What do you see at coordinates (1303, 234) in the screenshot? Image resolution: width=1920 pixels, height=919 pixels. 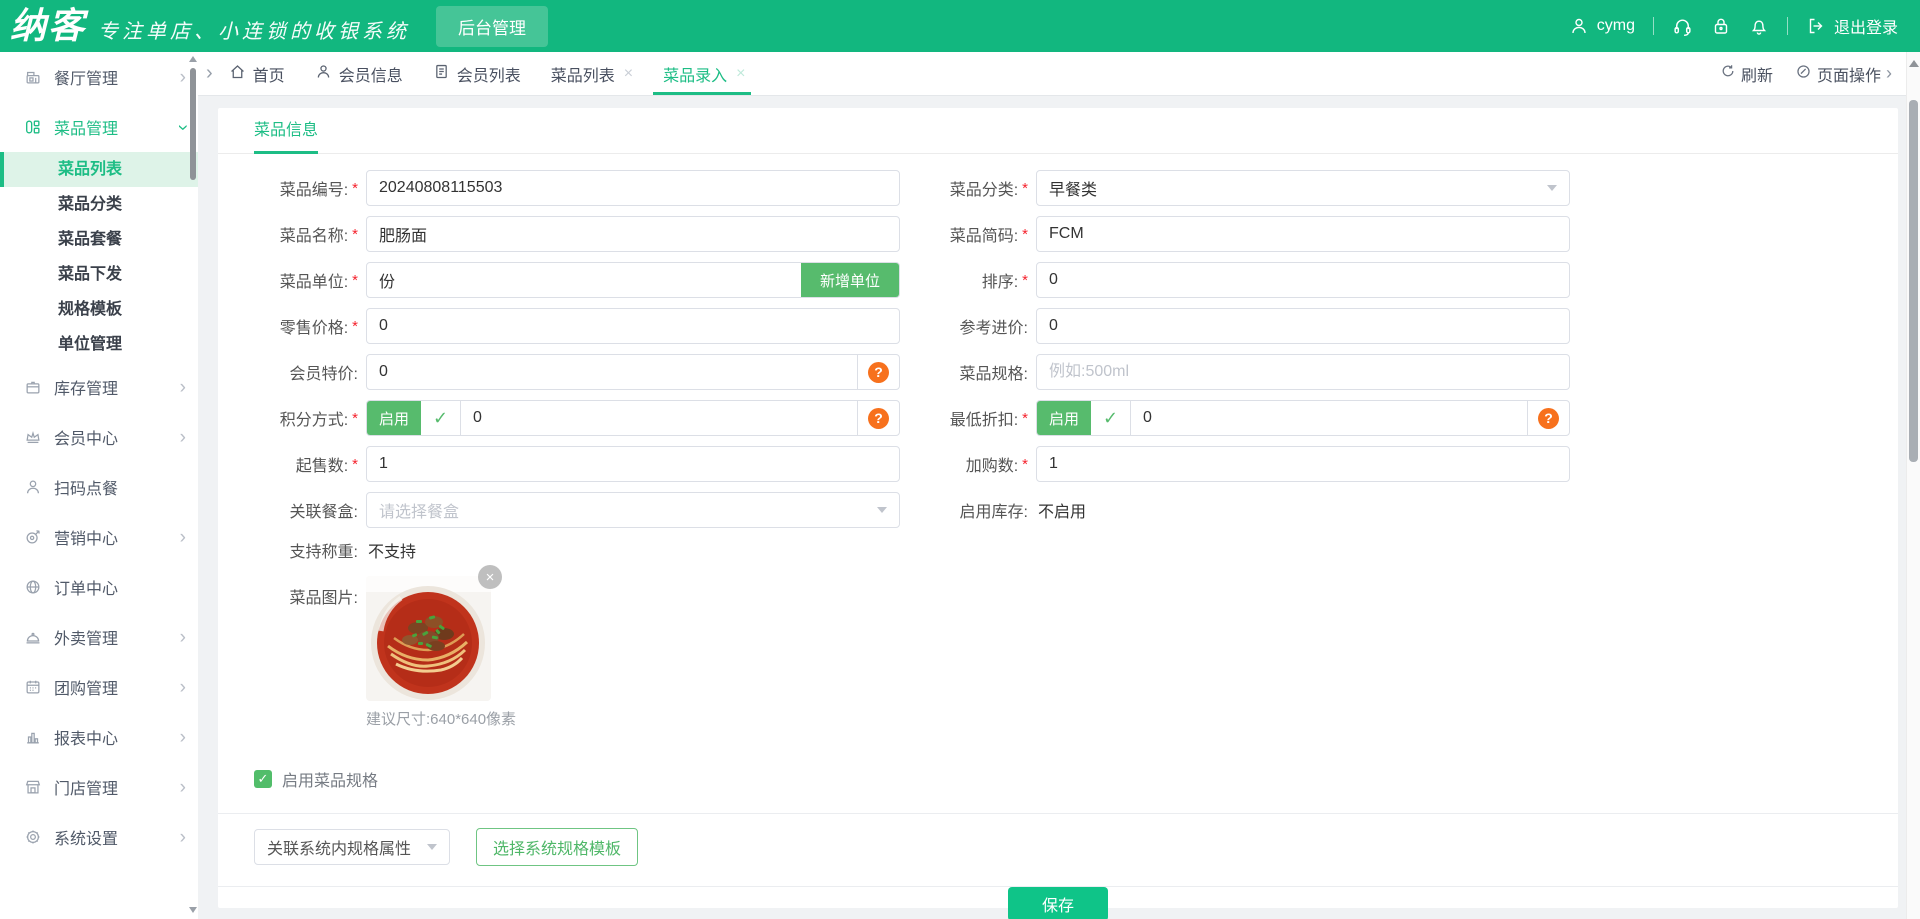 I see `dish-shortcode-input` at bounding box center [1303, 234].